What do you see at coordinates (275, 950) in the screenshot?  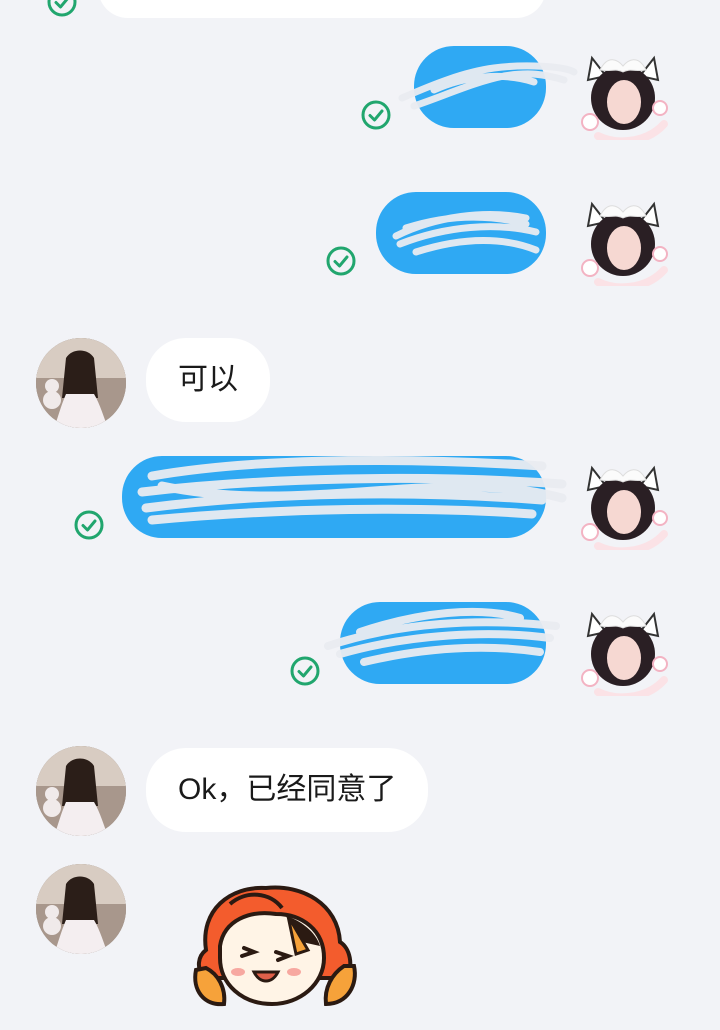 I see `cartoon-character-sticker` at bounding box center [275, 950].